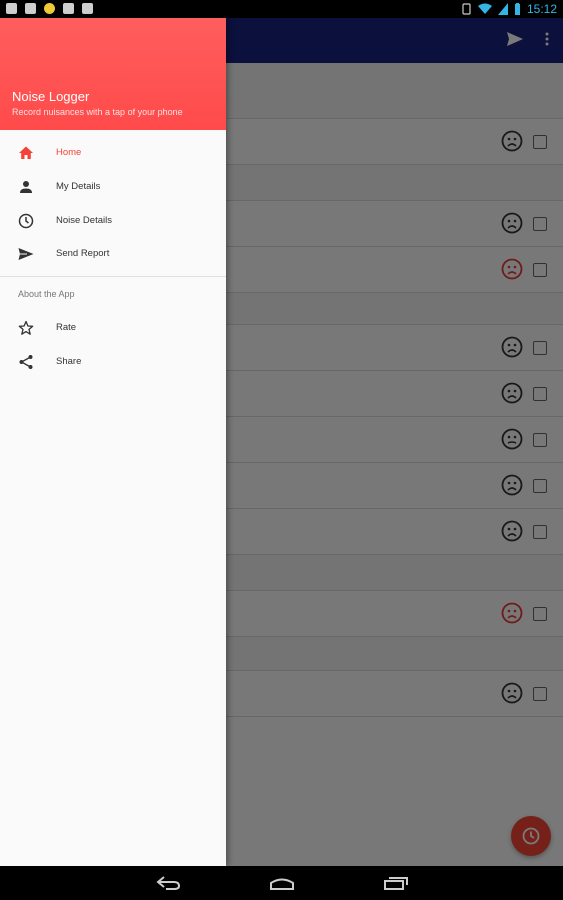 Image resolution: width=563 pixels, height=900 pixels. What do you see at coordinates (66, 327) in the screenshot?
I see `nav-item-label: Rate` at bounding box center [66, 327].